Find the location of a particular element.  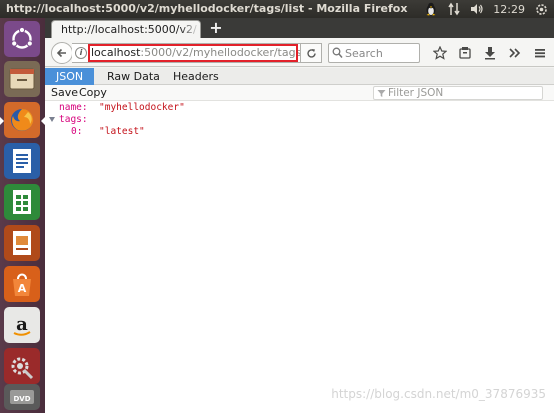

volume-icon is located at coordinates (477, 9).